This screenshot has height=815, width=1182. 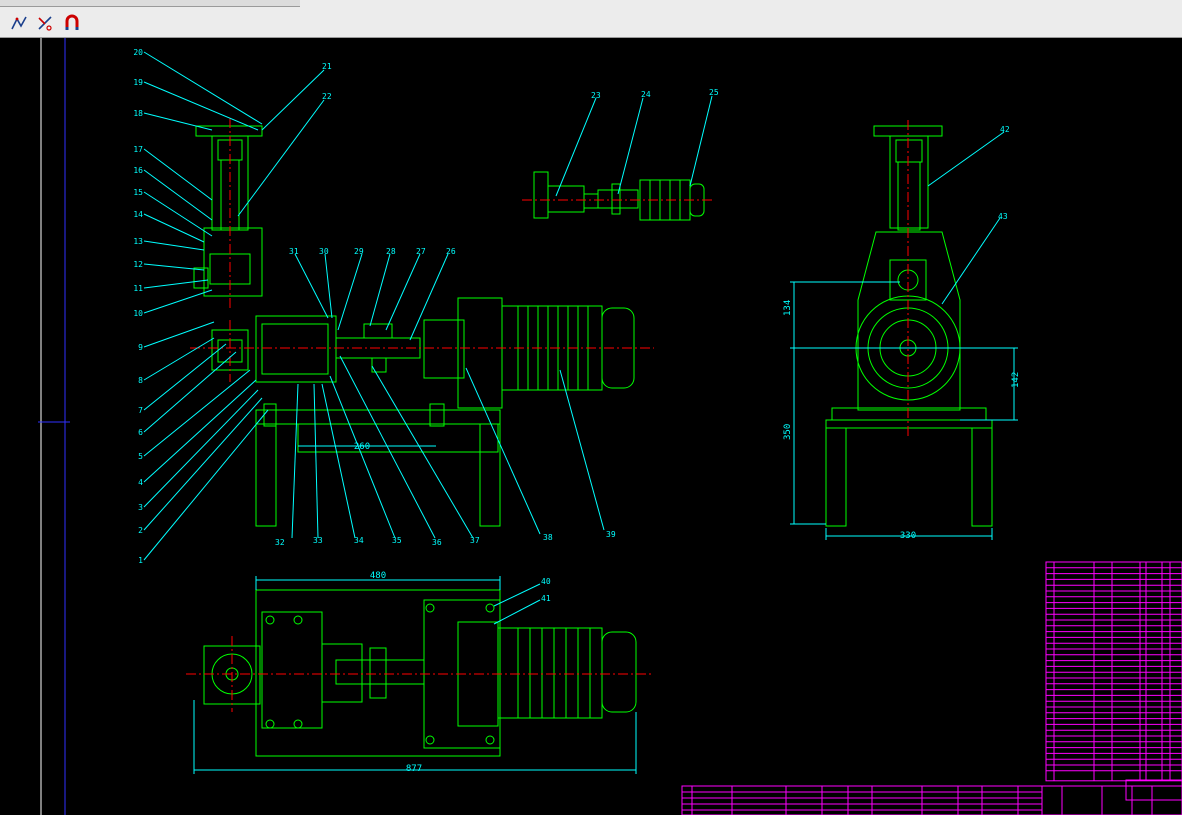 What do you see at coordinates (397, 540) in the screenshot?
I see `part-label: 35` at bounding box center [397, 540].